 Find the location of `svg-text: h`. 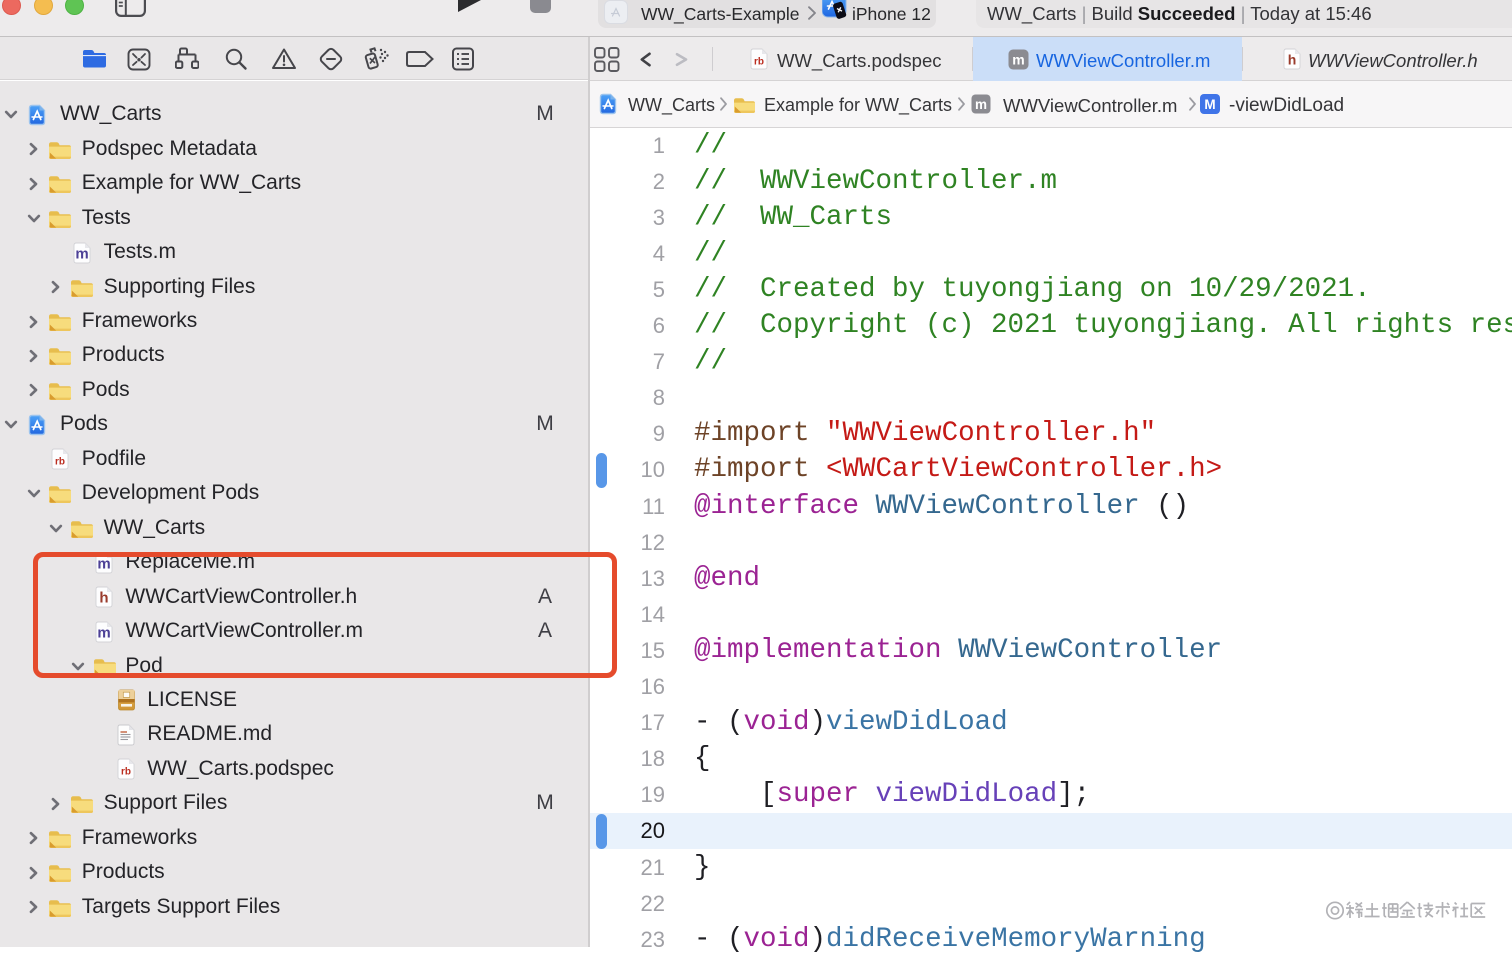

svg-text: h is located at coordinates (1292, 60).